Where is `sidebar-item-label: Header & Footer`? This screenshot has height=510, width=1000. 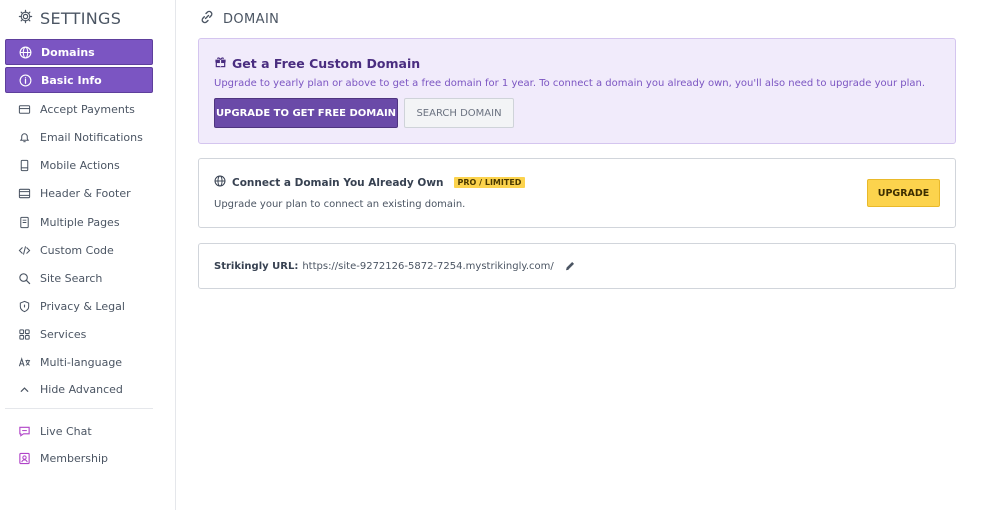 sidebar-item-label: Header & Footer is located at coordinates (85, 193).